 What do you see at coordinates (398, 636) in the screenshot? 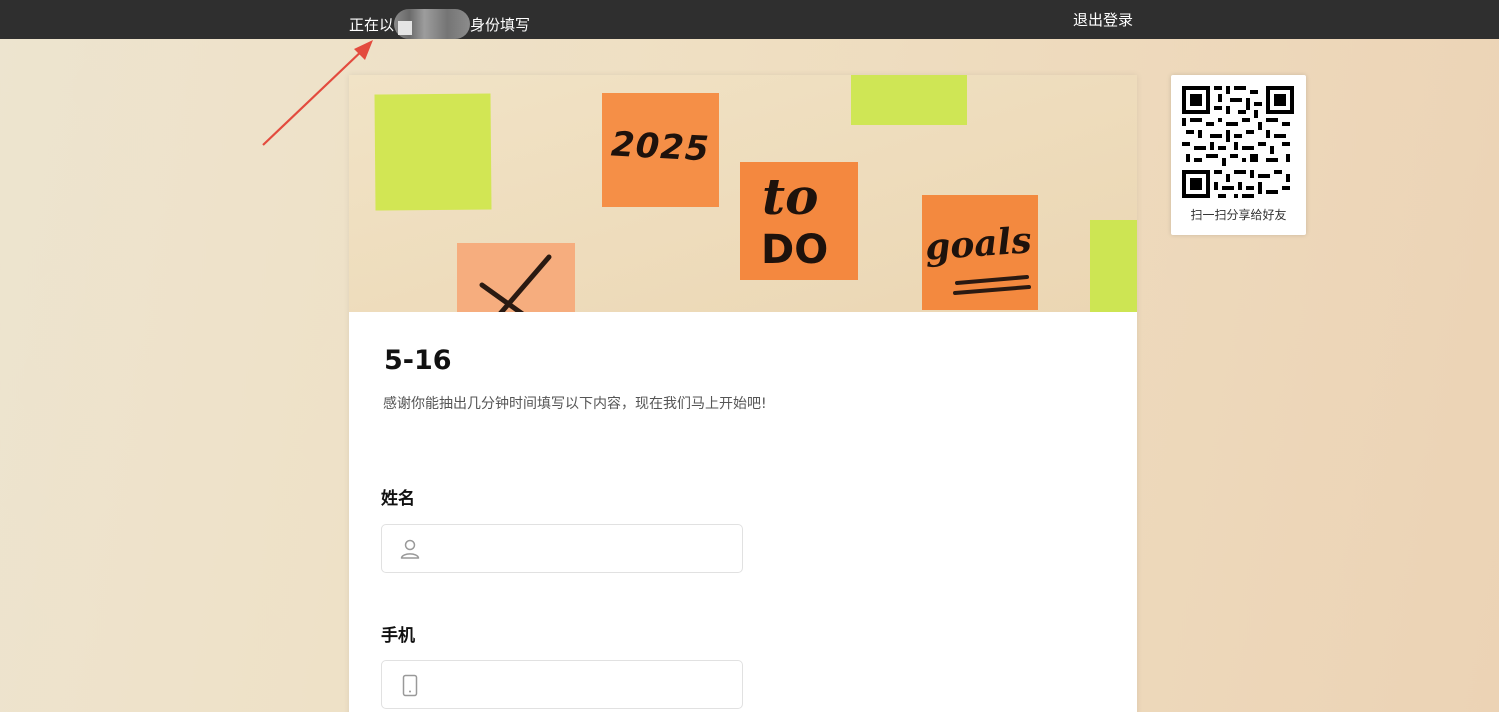
I see `phone-field-label: 手机` at bounding box center [398, 636].